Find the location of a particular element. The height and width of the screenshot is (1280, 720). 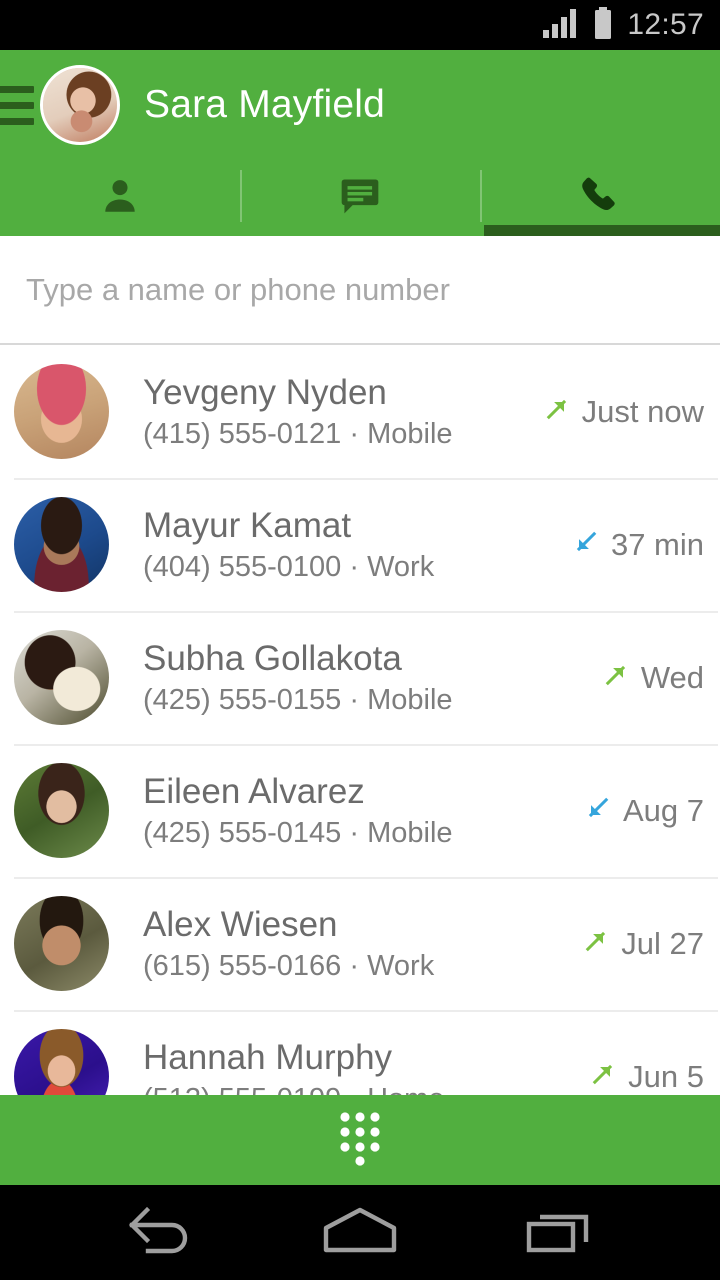

call-meta: Jun 5 is located at coordinates (646, 1077).